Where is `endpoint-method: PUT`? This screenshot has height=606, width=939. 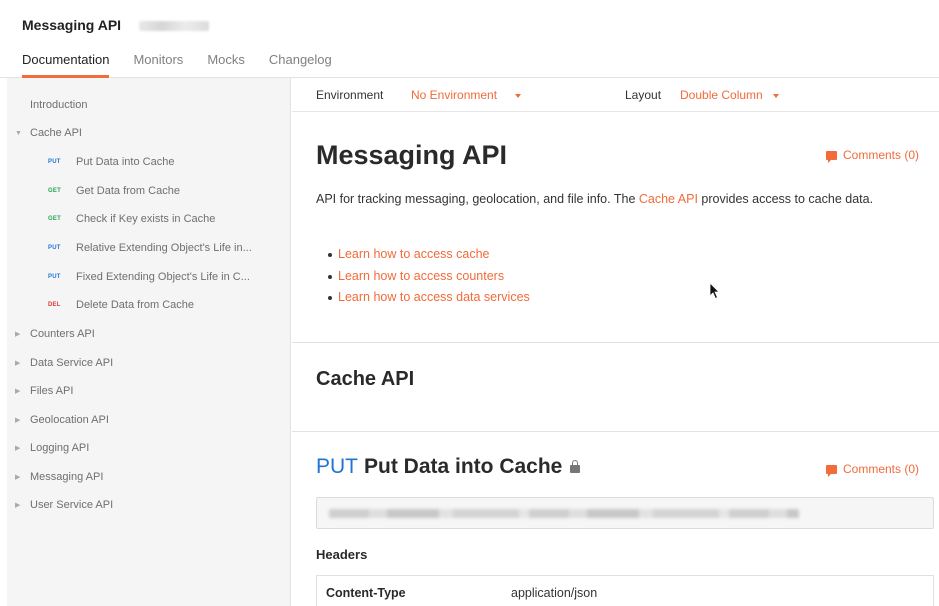
endpoint-method: PUT is located at coordinates (337, 466).